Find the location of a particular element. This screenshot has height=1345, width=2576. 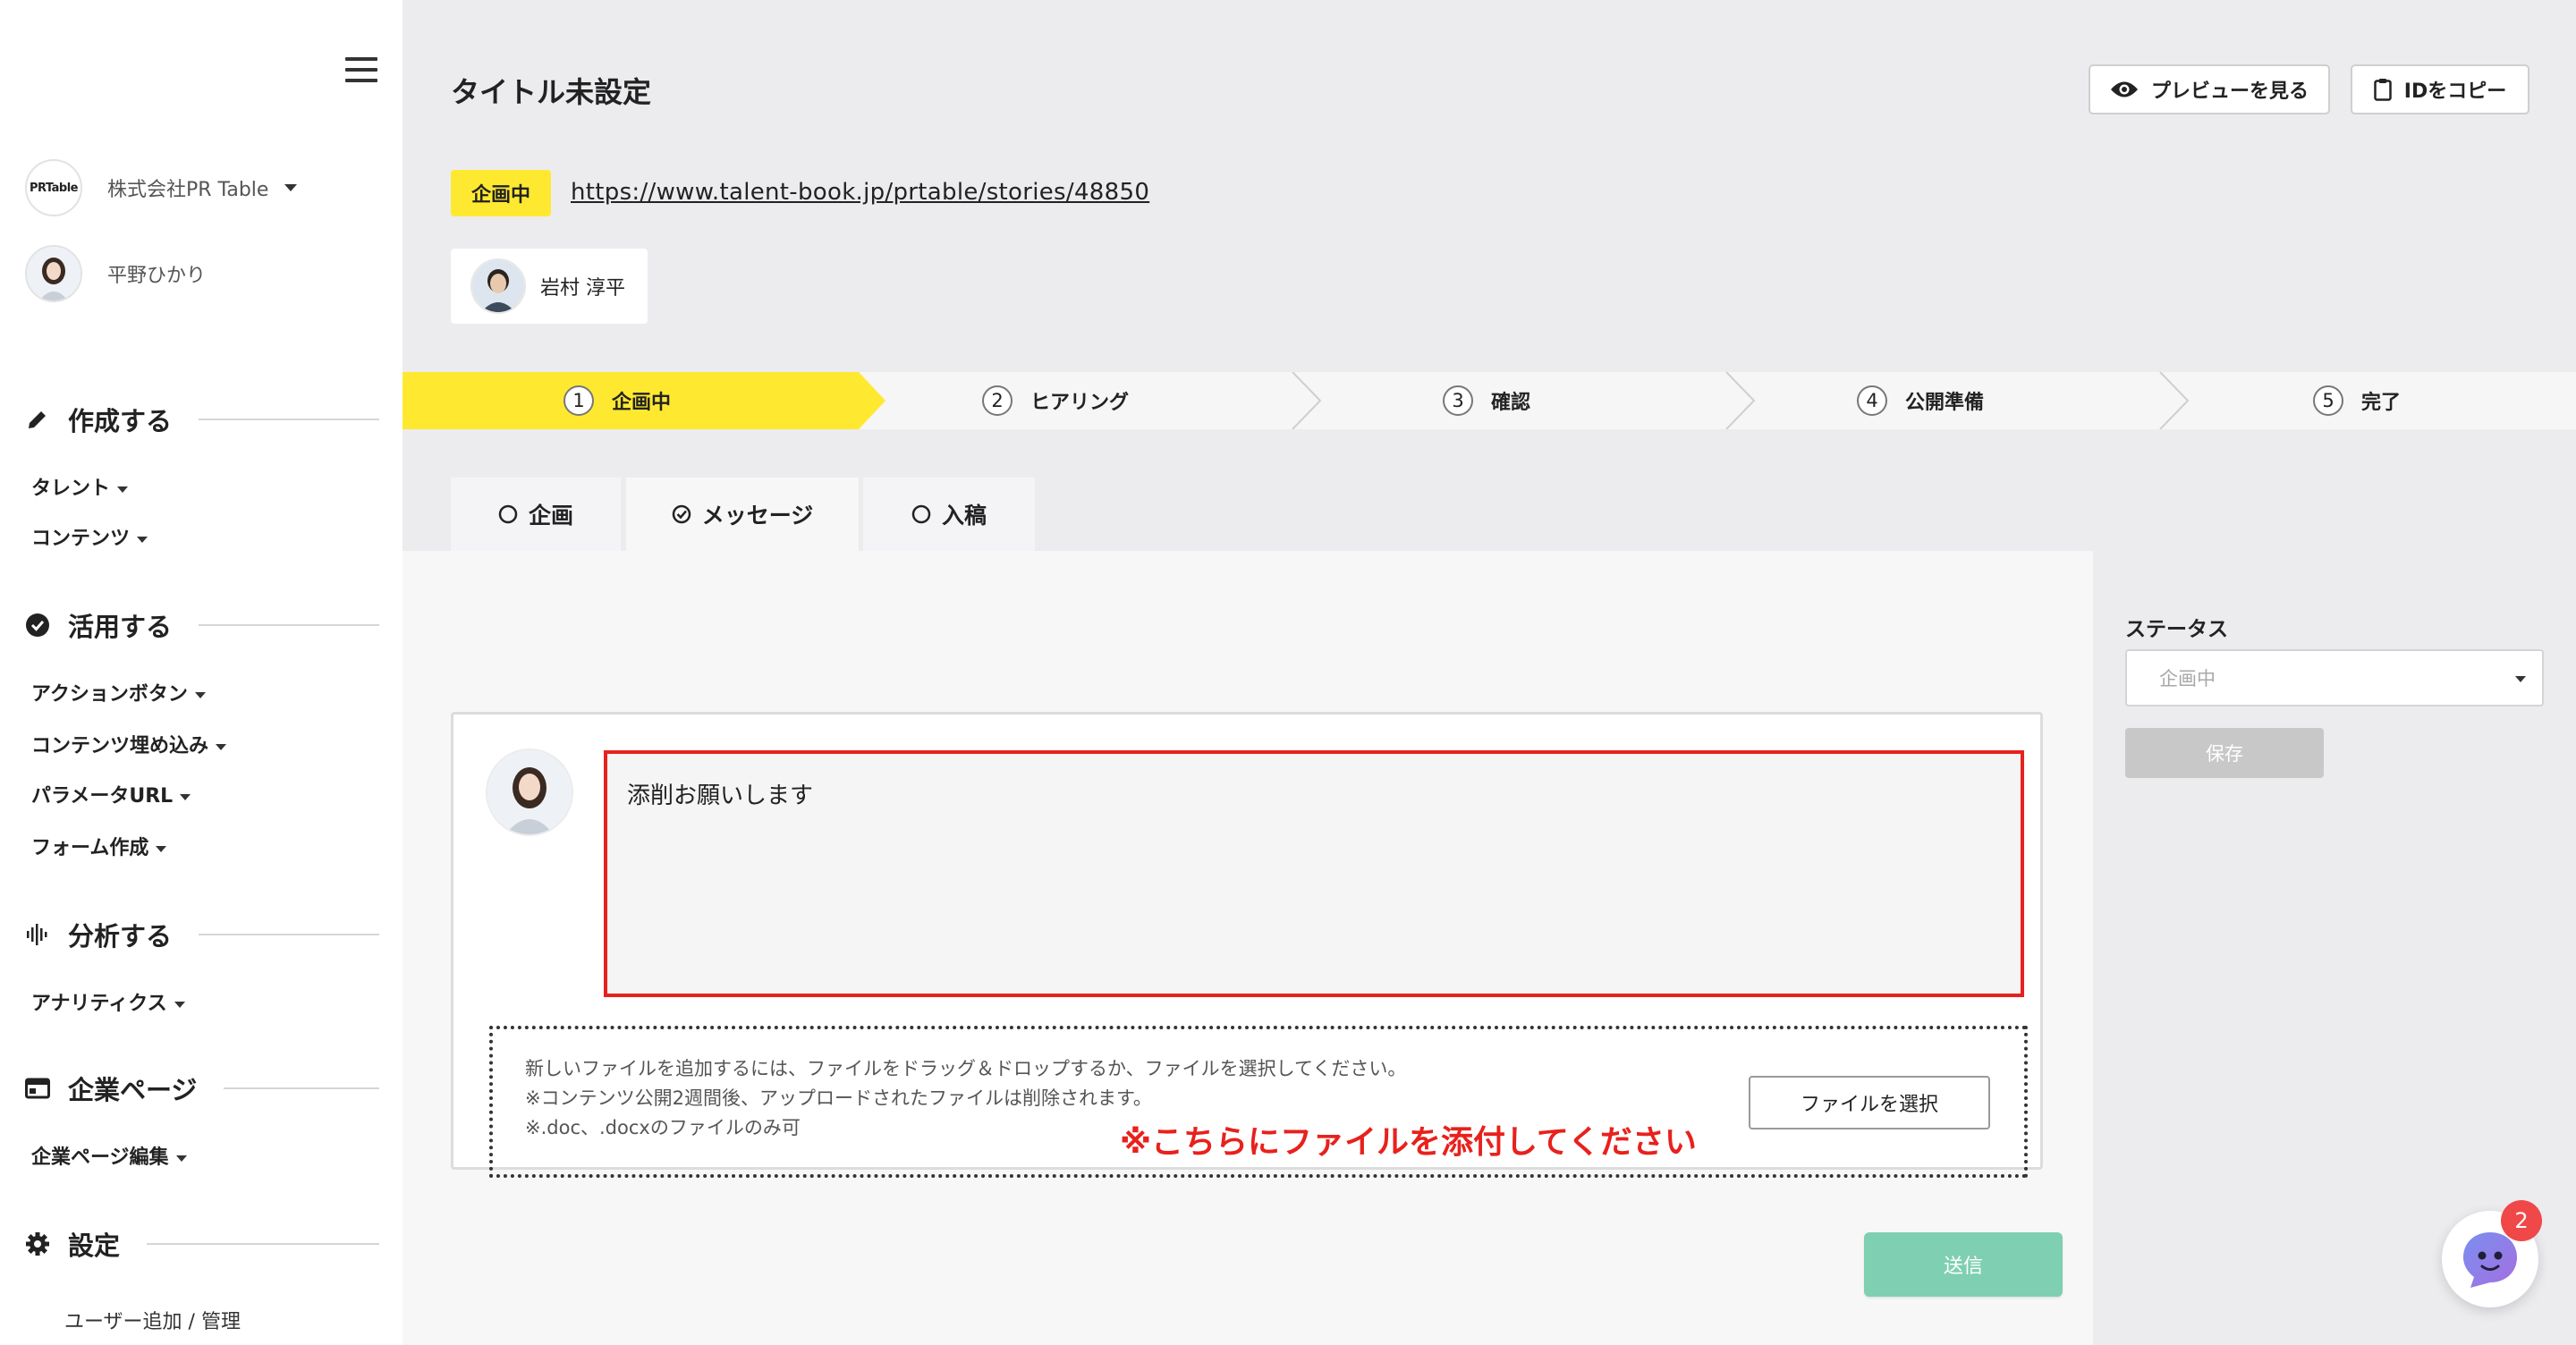

status-badge: 企画中 is located at coordinates (501, 193).